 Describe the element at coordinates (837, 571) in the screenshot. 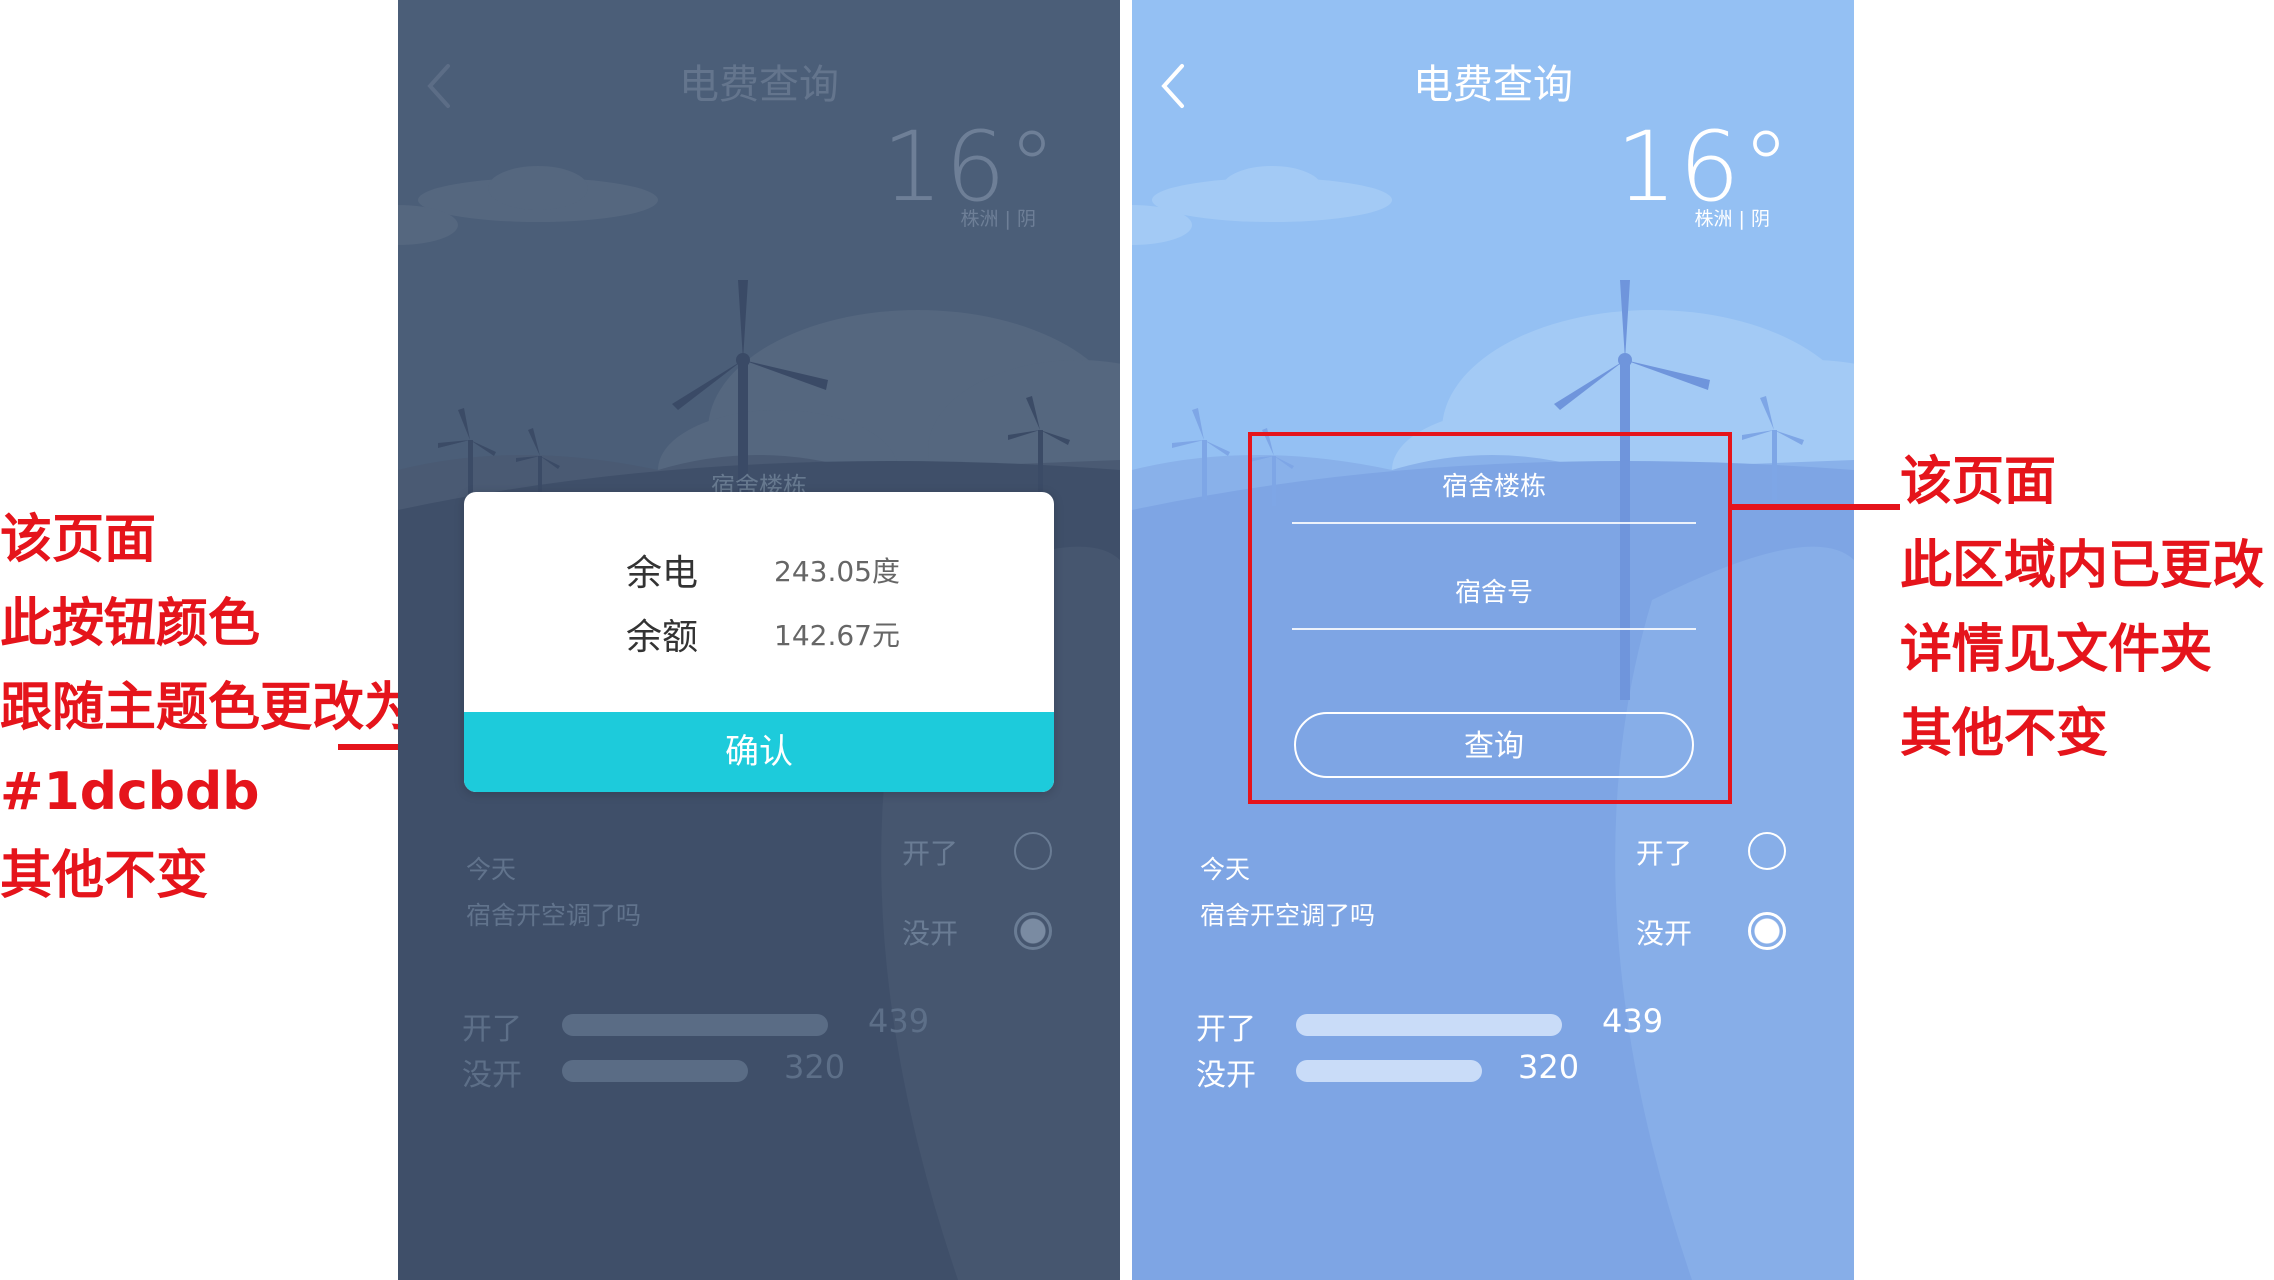

I see `dialog-power-value: 243.05度` at that location.